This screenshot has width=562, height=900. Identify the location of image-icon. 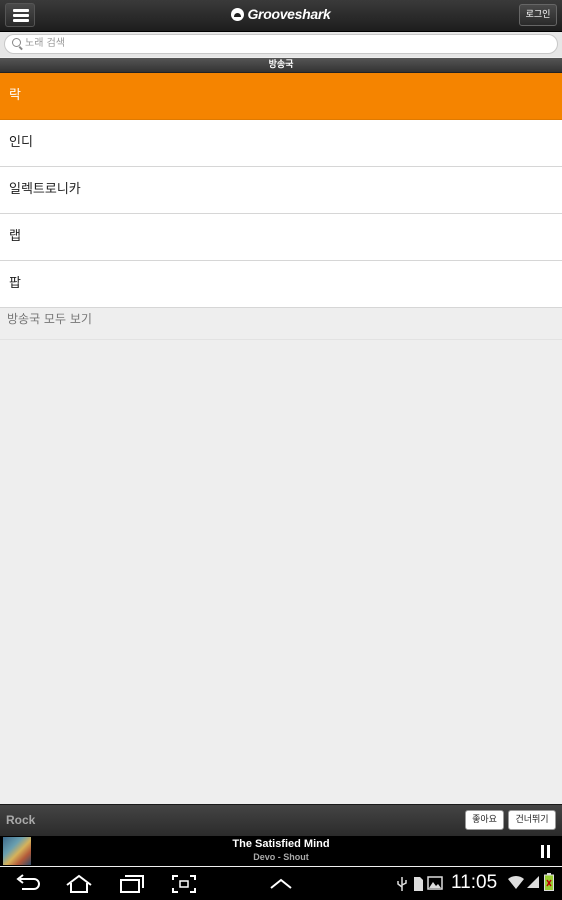
(435, 883).